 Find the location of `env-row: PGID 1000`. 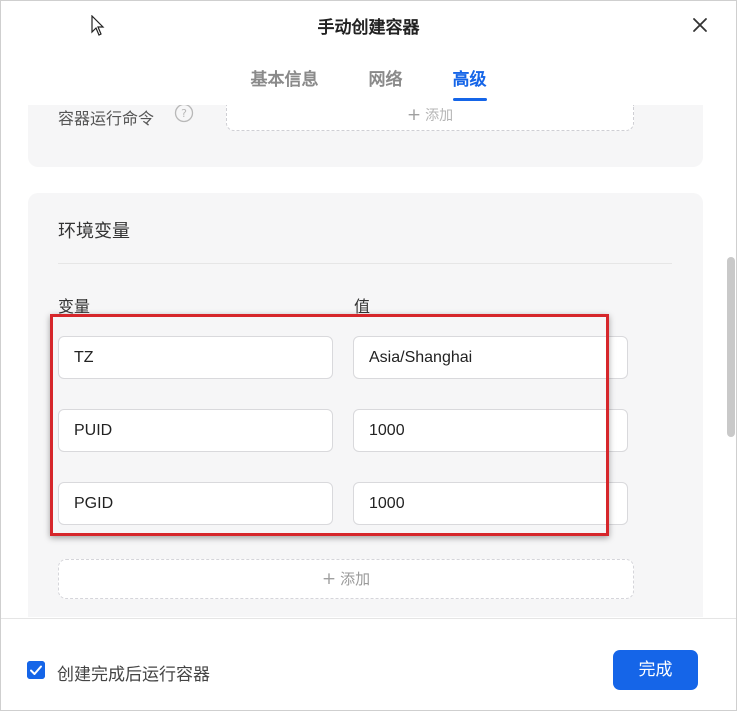

env-row: PGID 1000 is located at coordinates (378, 504).